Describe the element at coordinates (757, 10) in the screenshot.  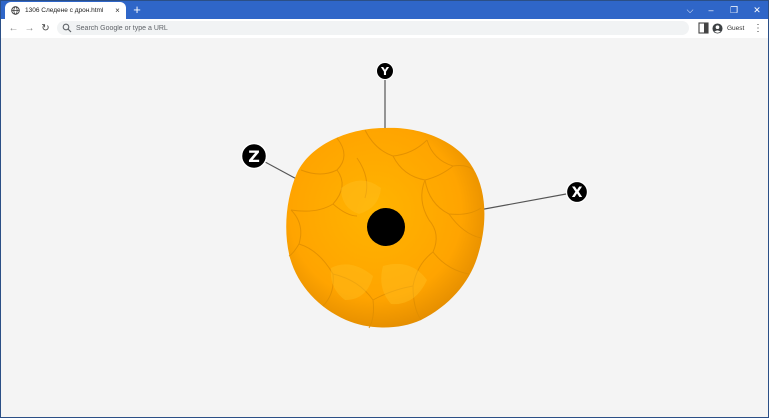
I see `close-window-button: ✕` at that location.